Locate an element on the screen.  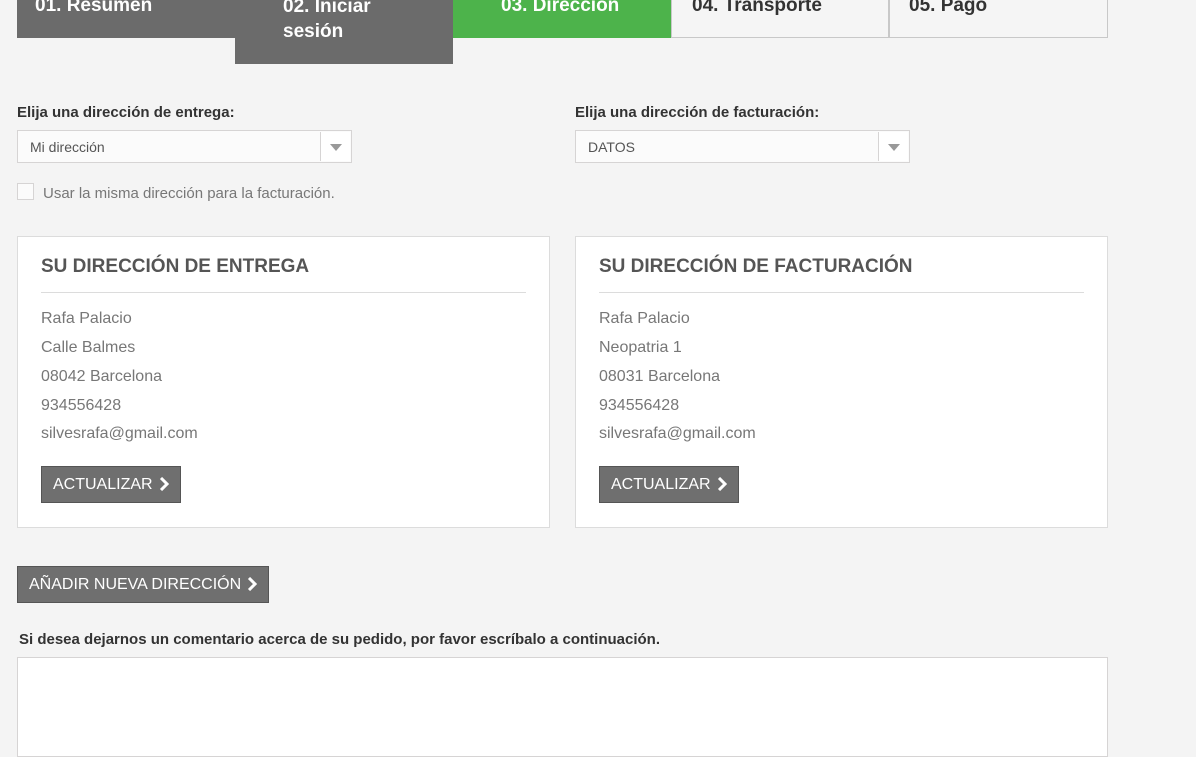
step-payment: 05. Pago is located at coordinates (998, 19).